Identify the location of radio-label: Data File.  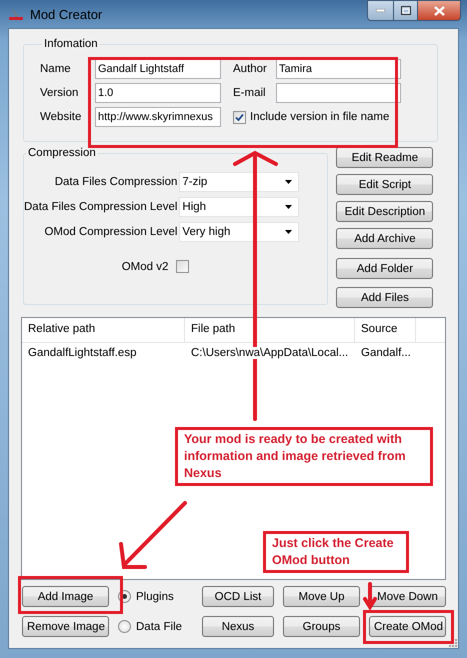
(159, 626).